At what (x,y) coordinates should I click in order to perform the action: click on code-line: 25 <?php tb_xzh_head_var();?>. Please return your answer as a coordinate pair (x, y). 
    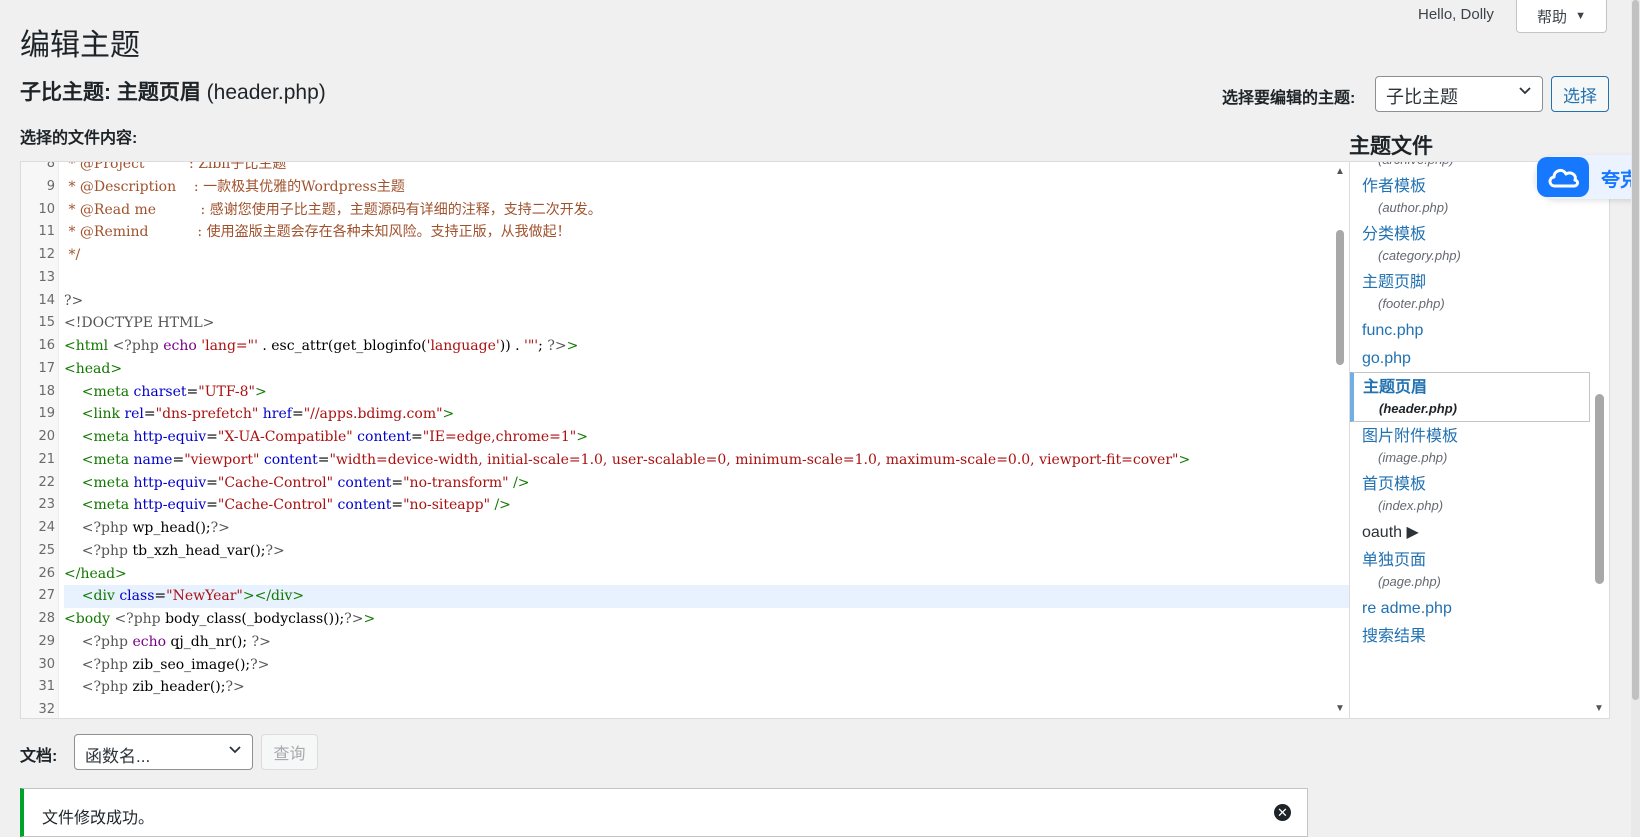
    Looking at the image, I should click on (685, 551).